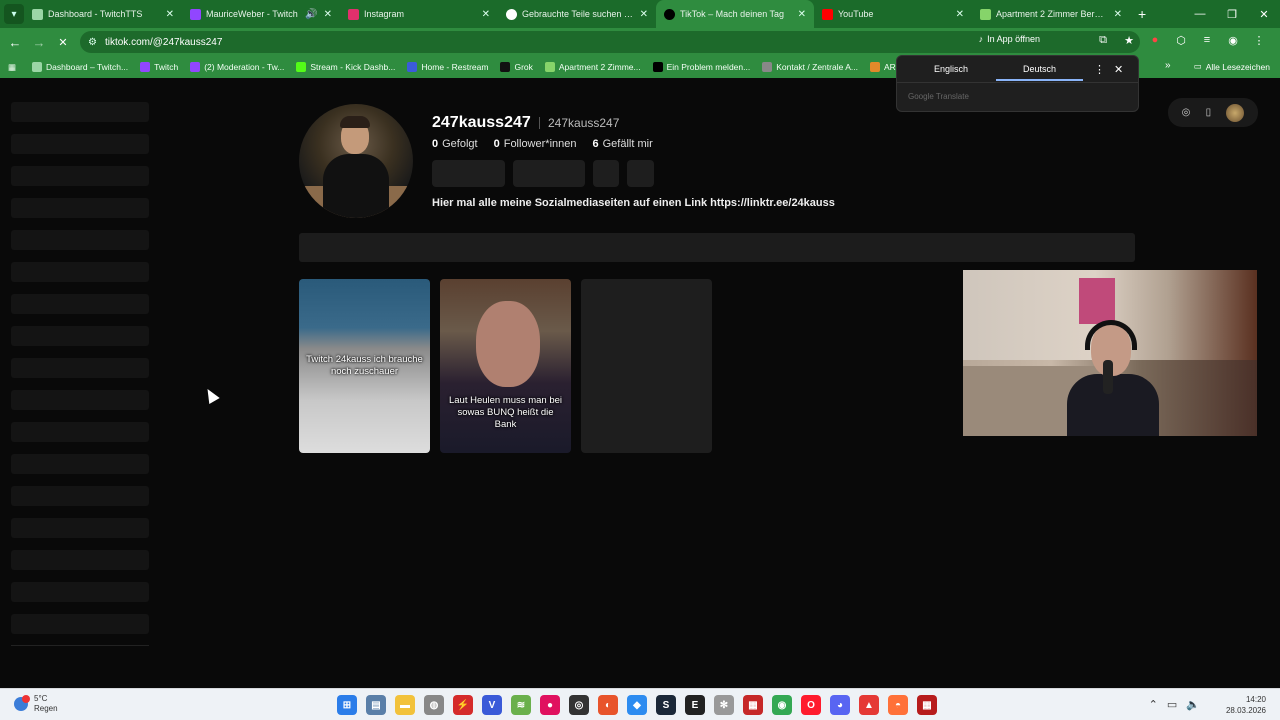  Describe the element at coordinates (1246, 705) in the screenshot. I see `system-clock: 14:20 28.03.2026` at that location.